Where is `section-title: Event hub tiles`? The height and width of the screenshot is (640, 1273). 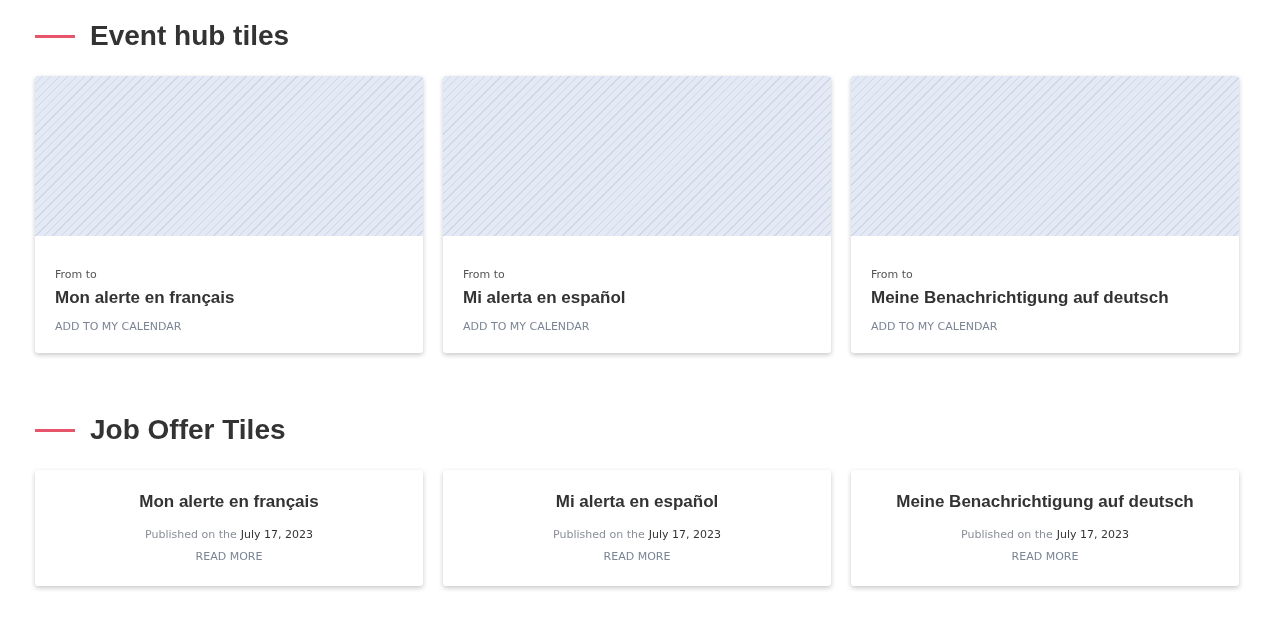 section-title: Event hub tiles is located at coordinates (190, 36).